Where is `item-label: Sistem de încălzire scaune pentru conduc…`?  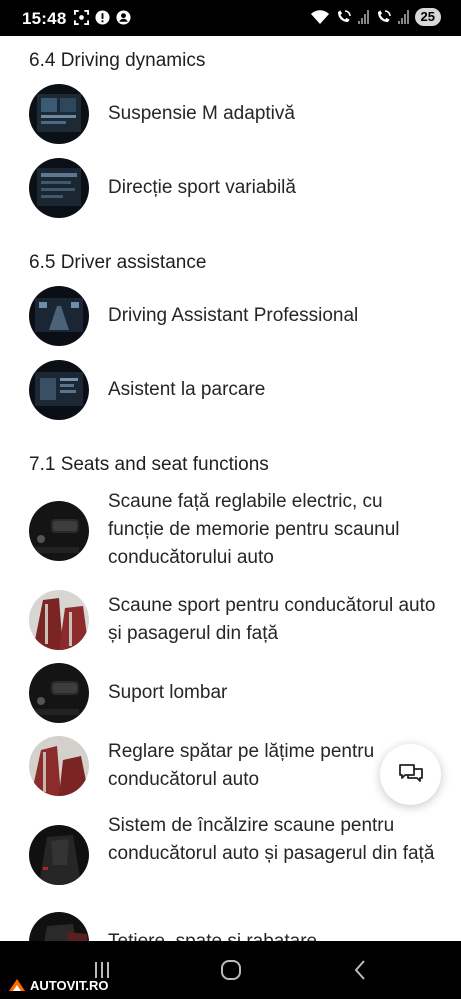
item-label: Sistem de încălzire scaune pentru conduc… is located at coordinates (271, 839).